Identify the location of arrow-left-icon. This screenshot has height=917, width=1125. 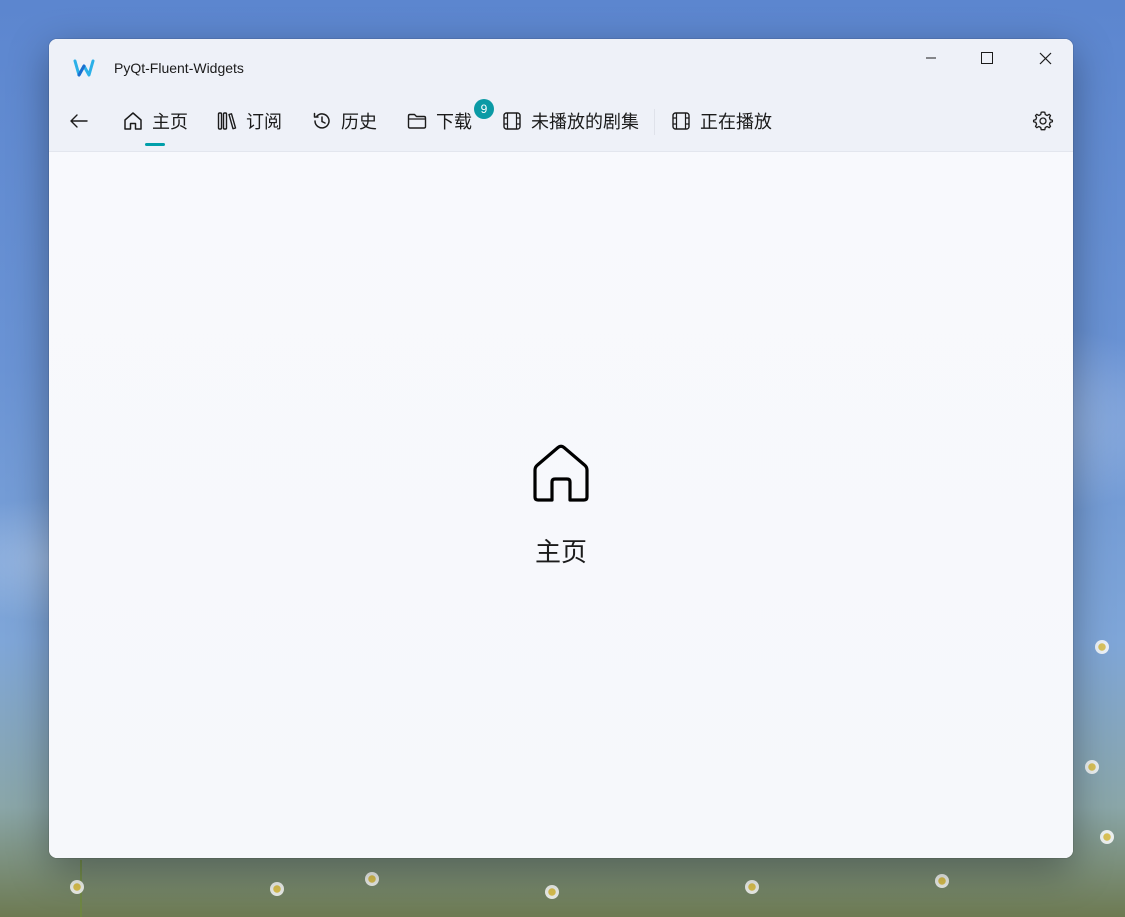
(79, 121).